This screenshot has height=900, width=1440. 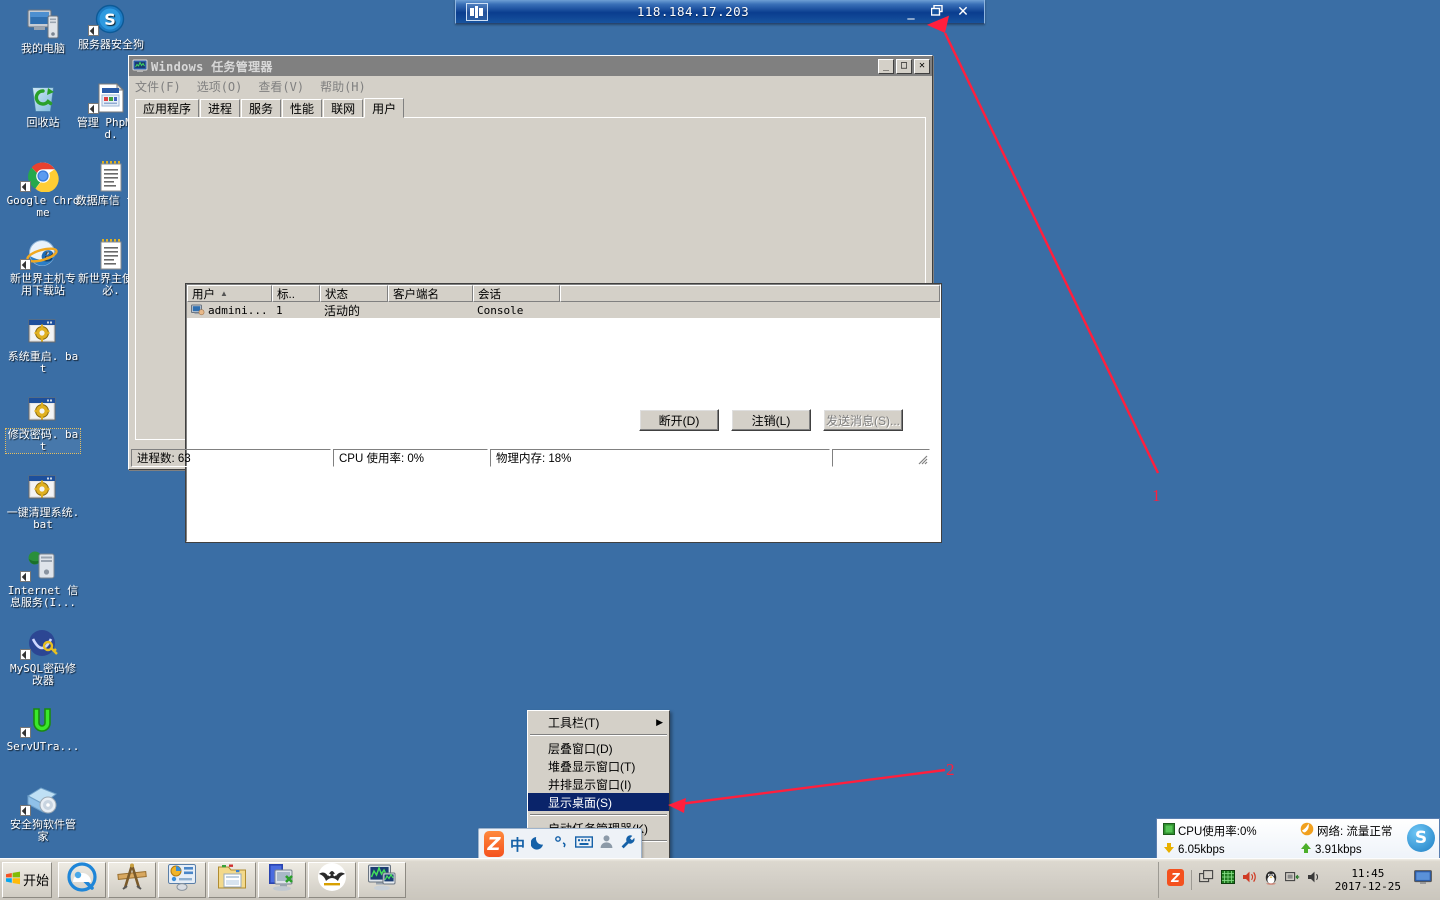 What do you see at coordinates (43, 188) in the screenshot?
I see `desktop-icon-5: Google Chrome` at bounding box center [43, 188].